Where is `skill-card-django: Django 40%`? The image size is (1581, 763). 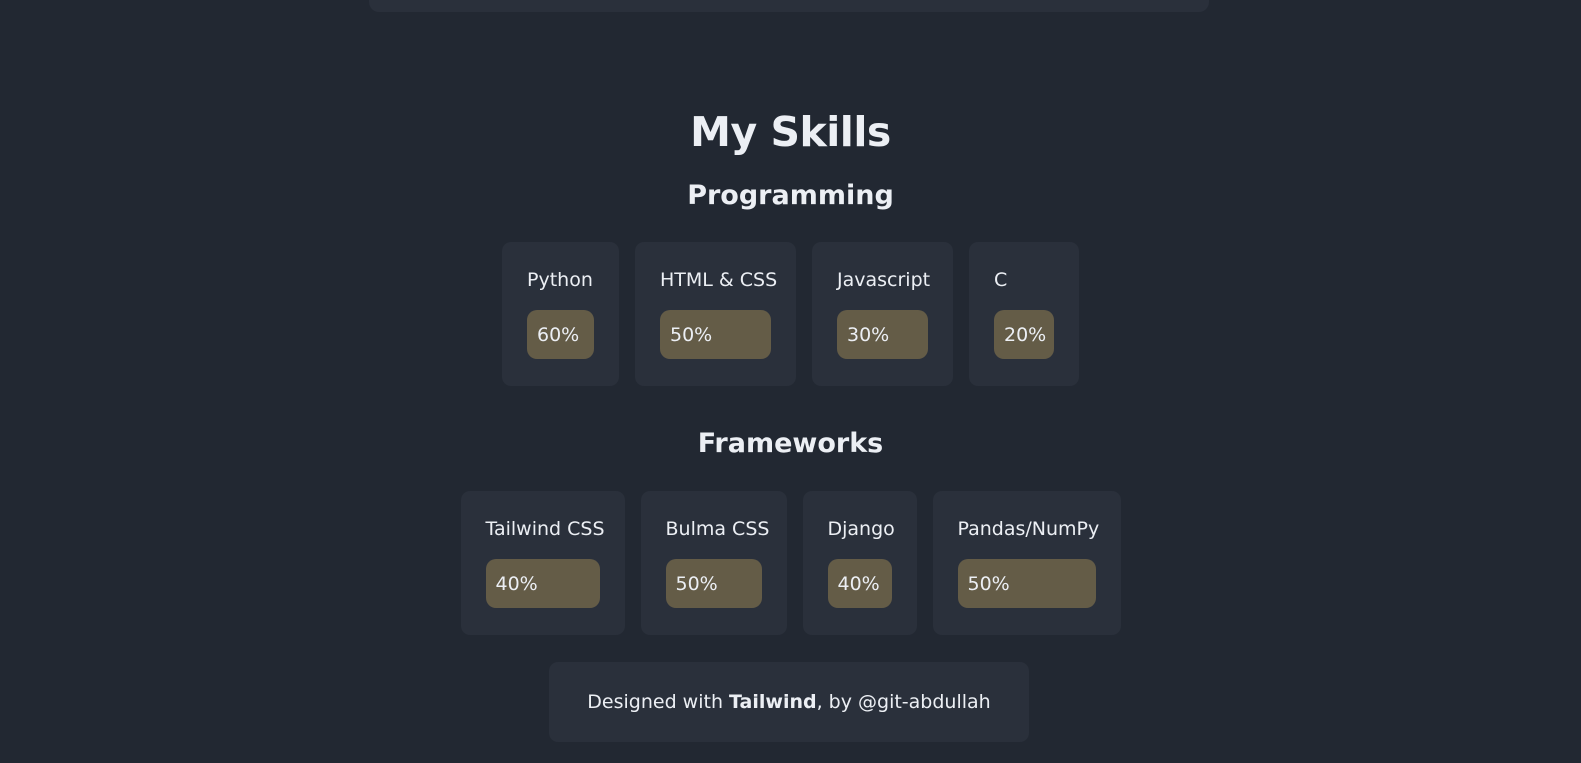 skill-card-django: Django 40% is located at coordinates (859, 563).